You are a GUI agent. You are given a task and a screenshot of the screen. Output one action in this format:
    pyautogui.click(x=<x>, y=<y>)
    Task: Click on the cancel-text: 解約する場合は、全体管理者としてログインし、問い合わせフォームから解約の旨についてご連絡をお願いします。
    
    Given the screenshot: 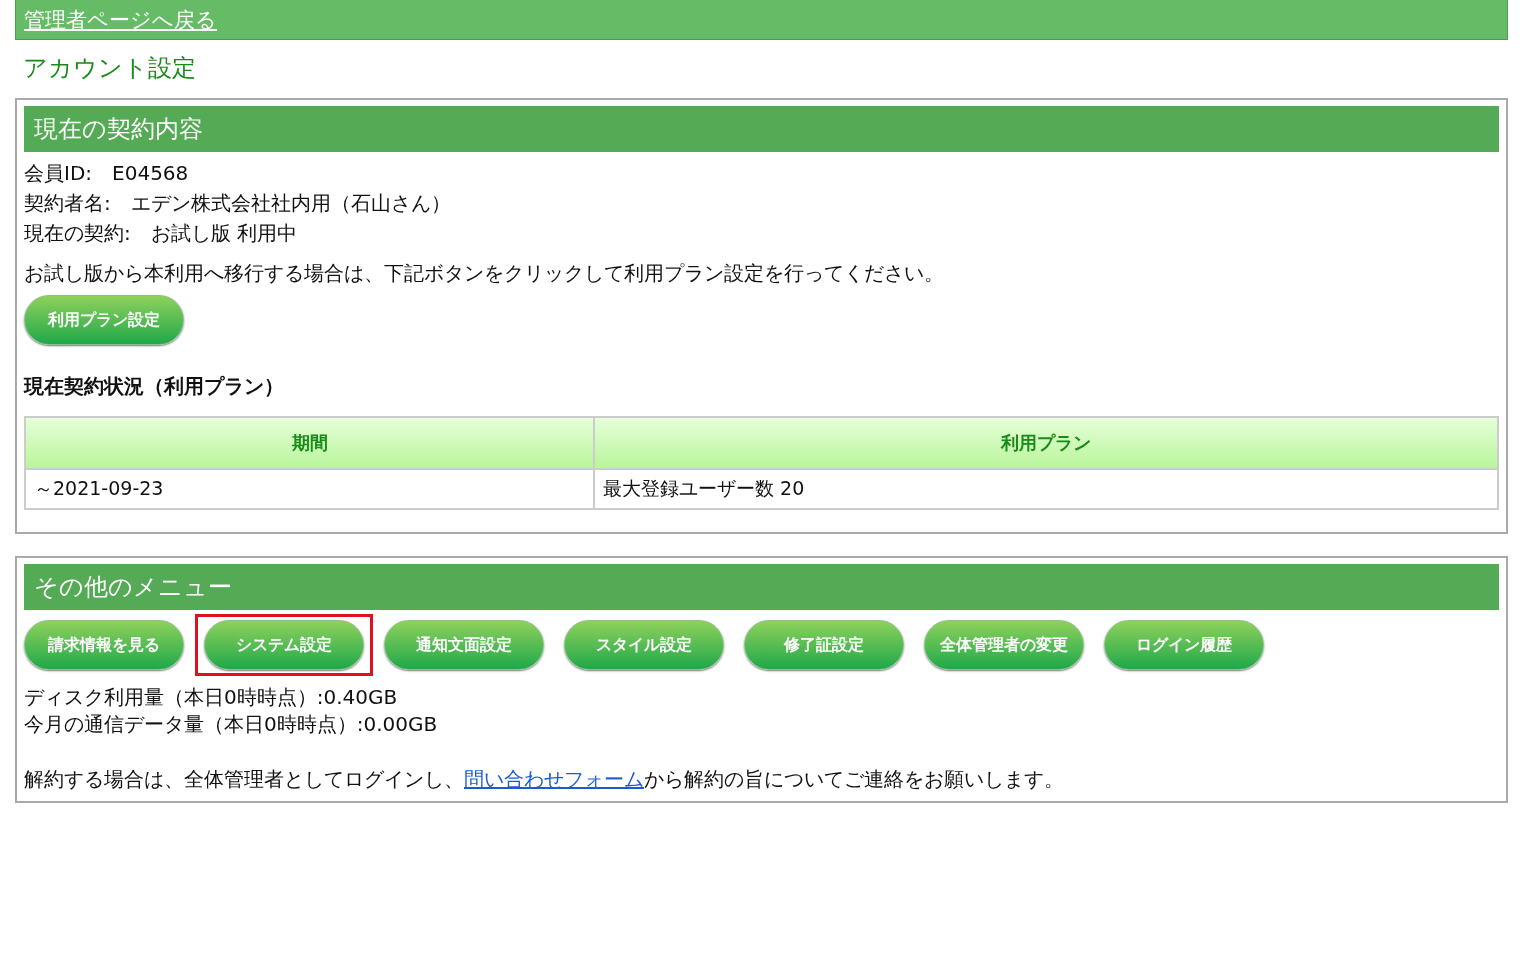 What is the action you would take?
    pyautogui.click(x=544, y=779)
    